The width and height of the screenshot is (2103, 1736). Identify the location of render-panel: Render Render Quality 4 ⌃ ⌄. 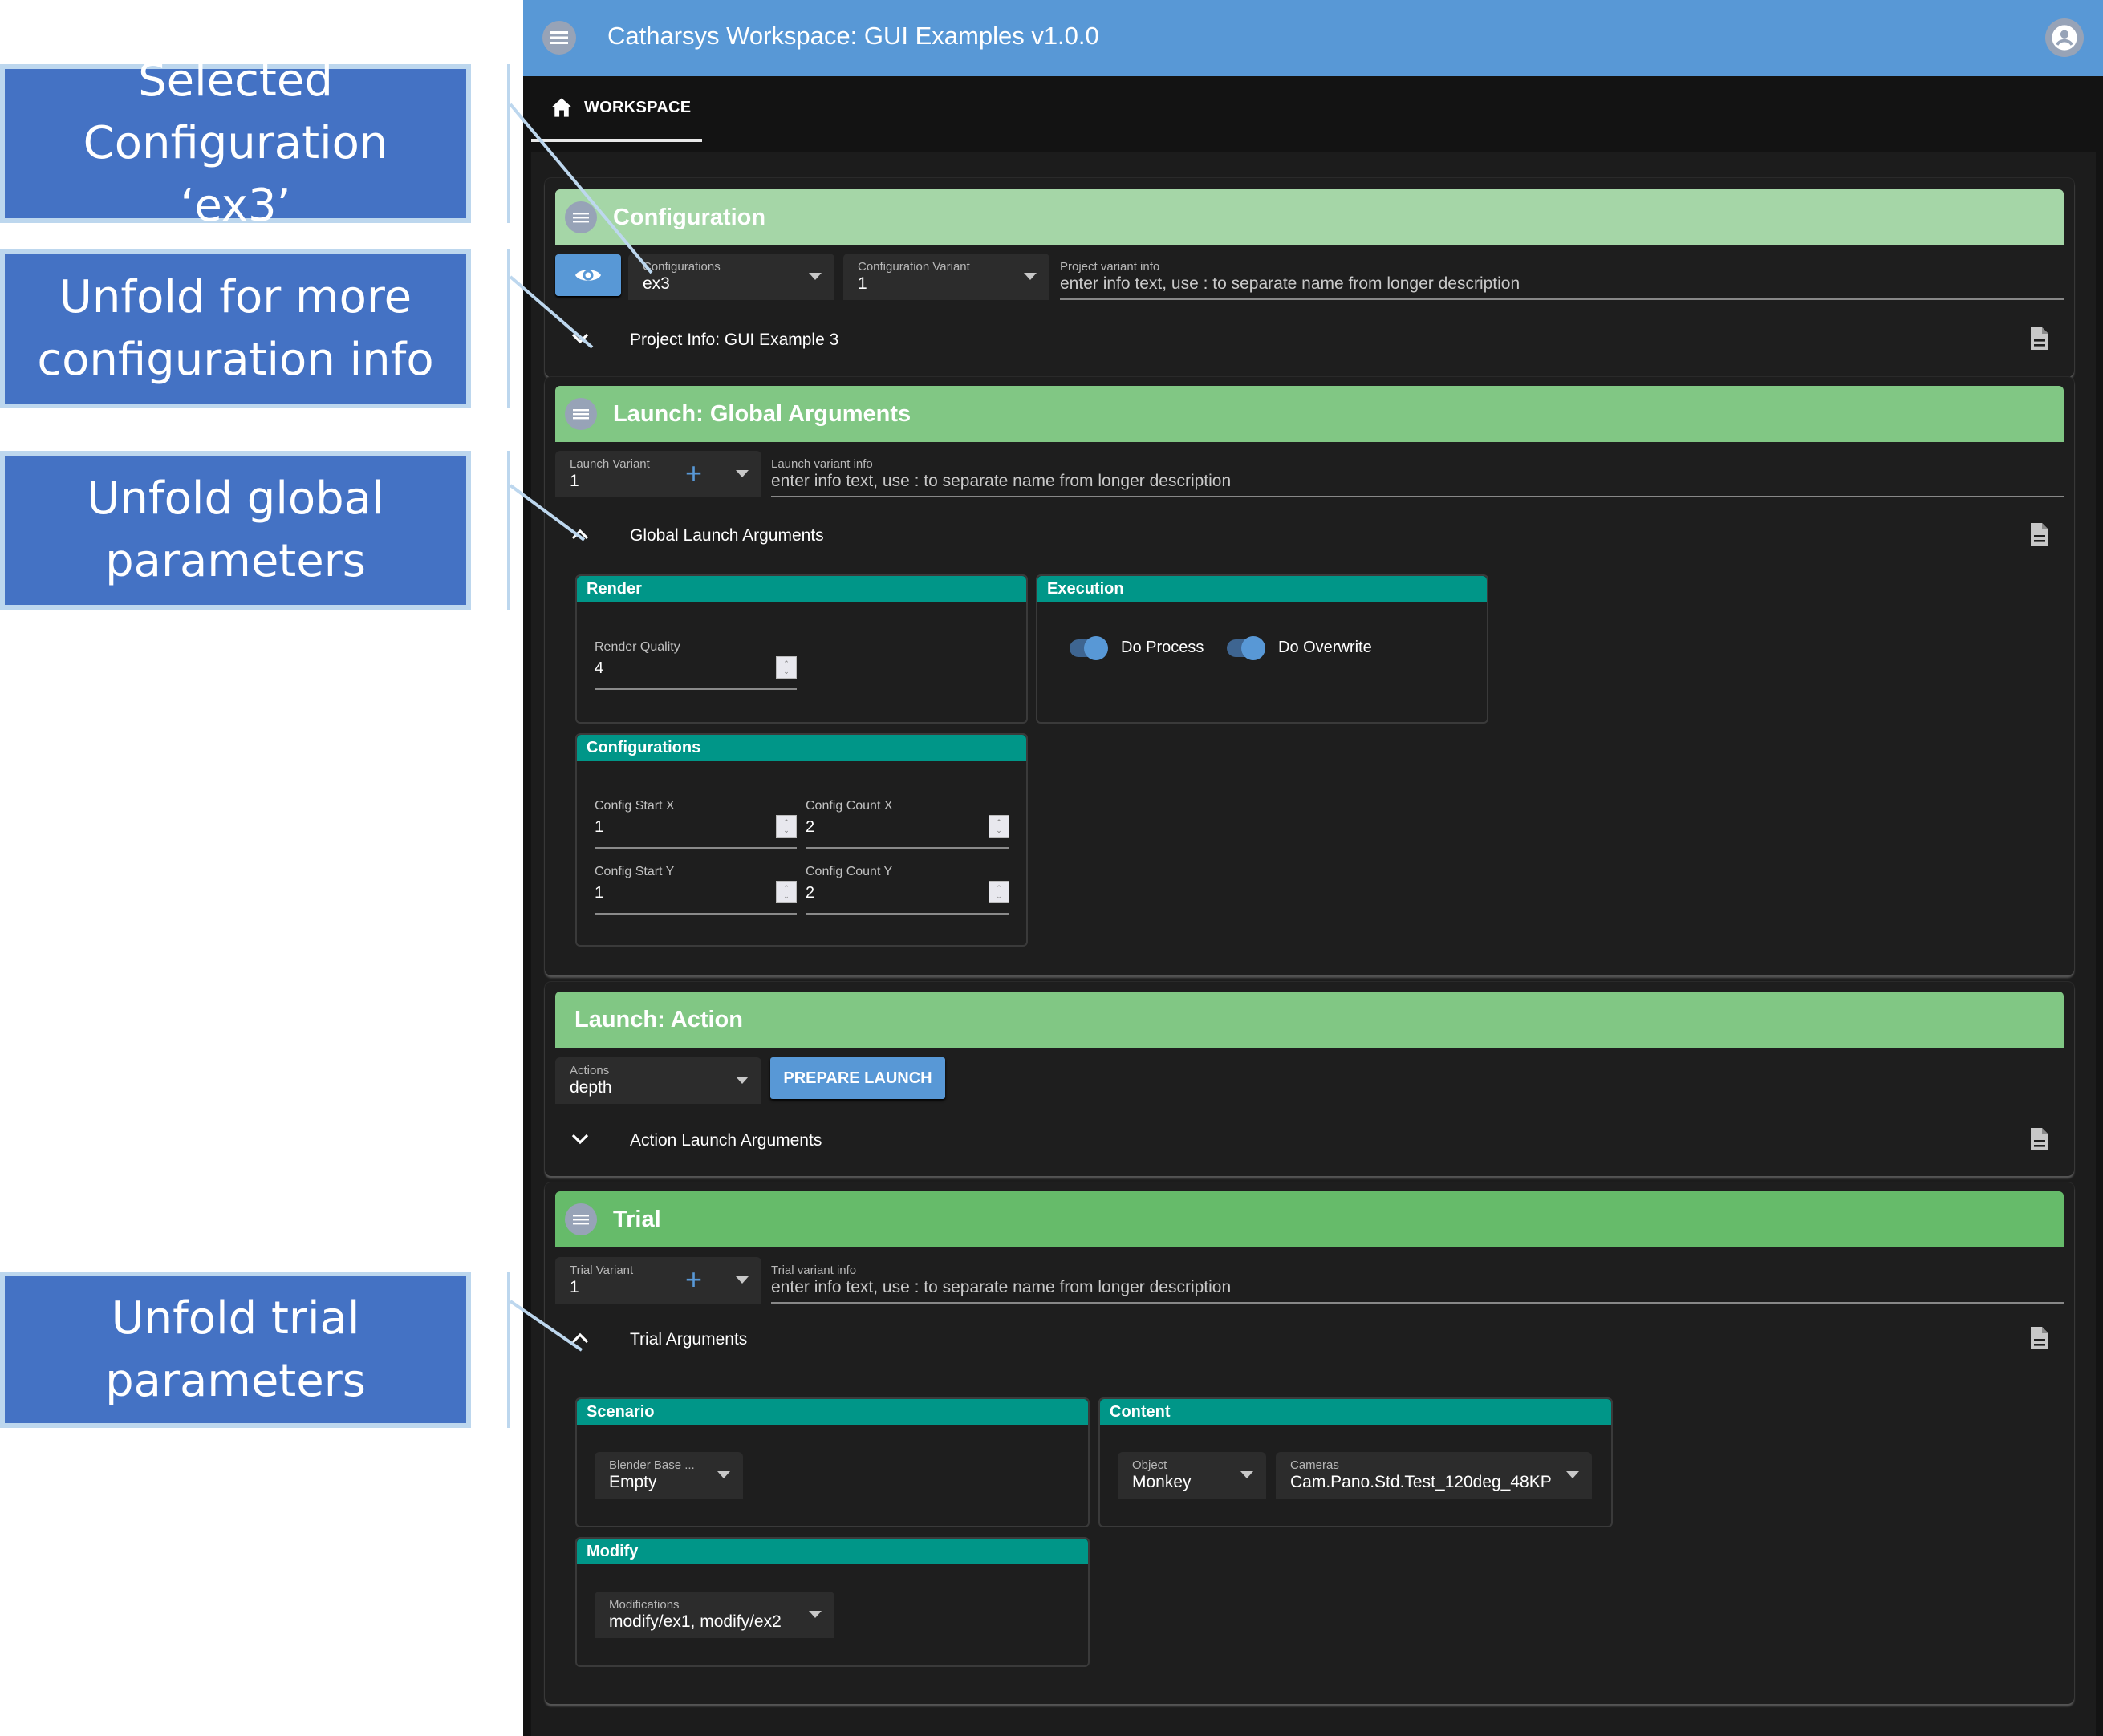
(801, 649).